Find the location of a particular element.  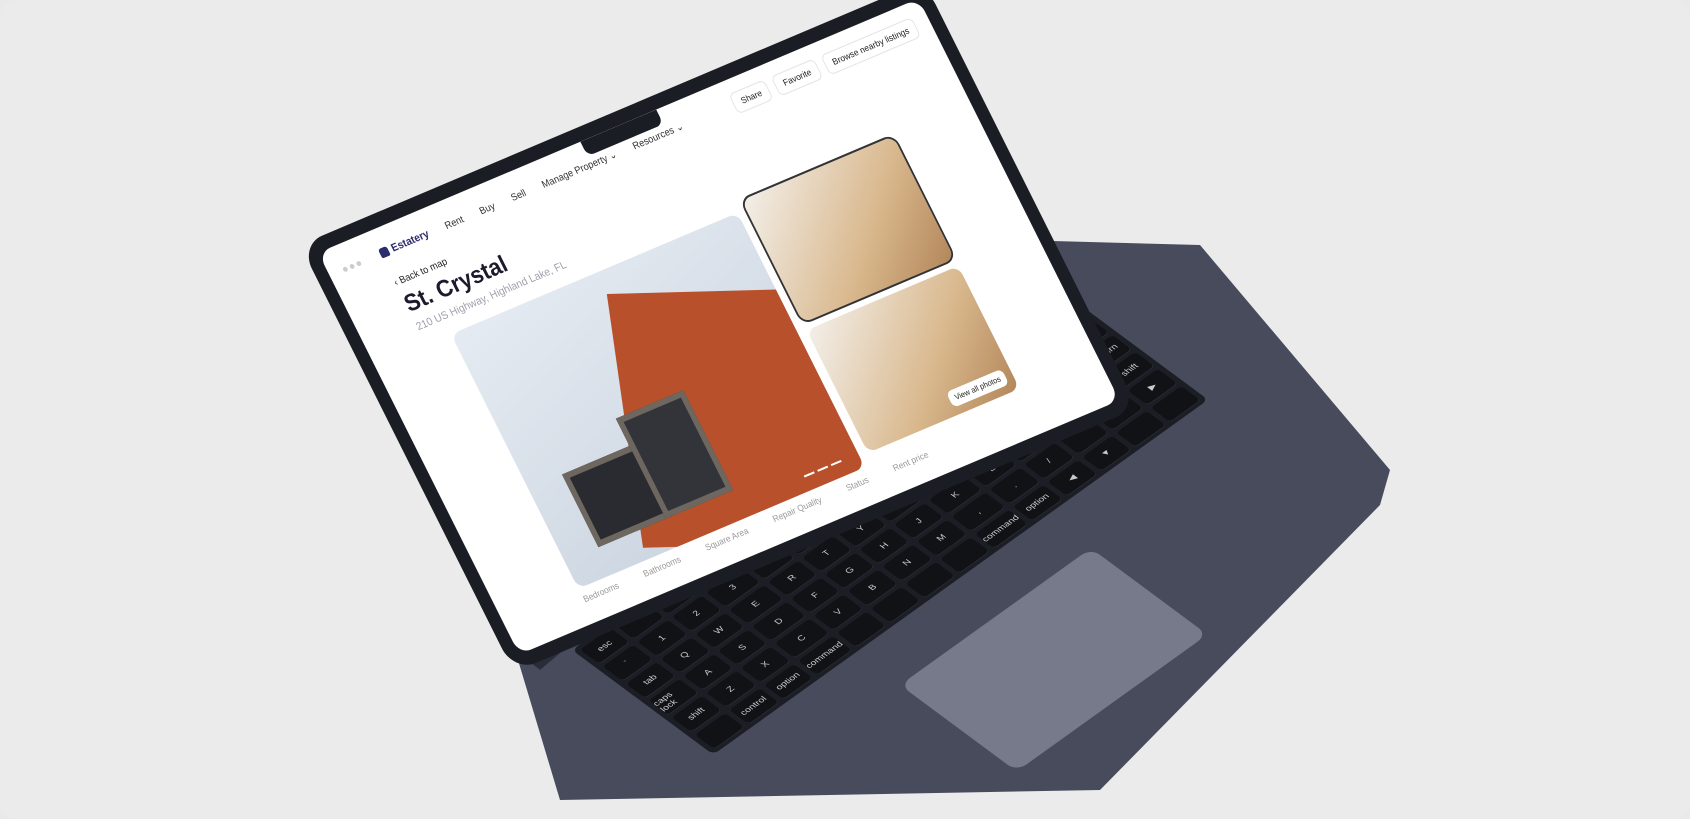

nav-manage-property: Manage Property ⌄ is located at coordinates (579, 169).